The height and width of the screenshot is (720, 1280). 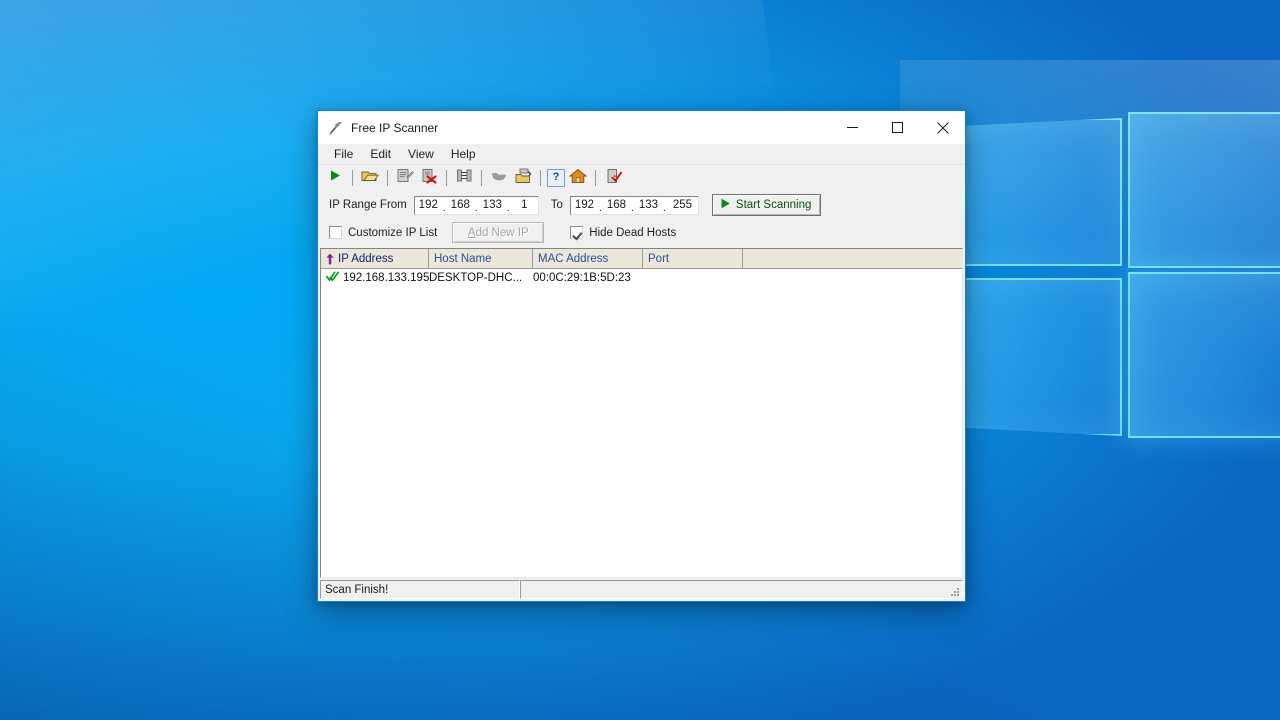 I want to click on network-tools-toolbar-button, so click(x=464, y=178).